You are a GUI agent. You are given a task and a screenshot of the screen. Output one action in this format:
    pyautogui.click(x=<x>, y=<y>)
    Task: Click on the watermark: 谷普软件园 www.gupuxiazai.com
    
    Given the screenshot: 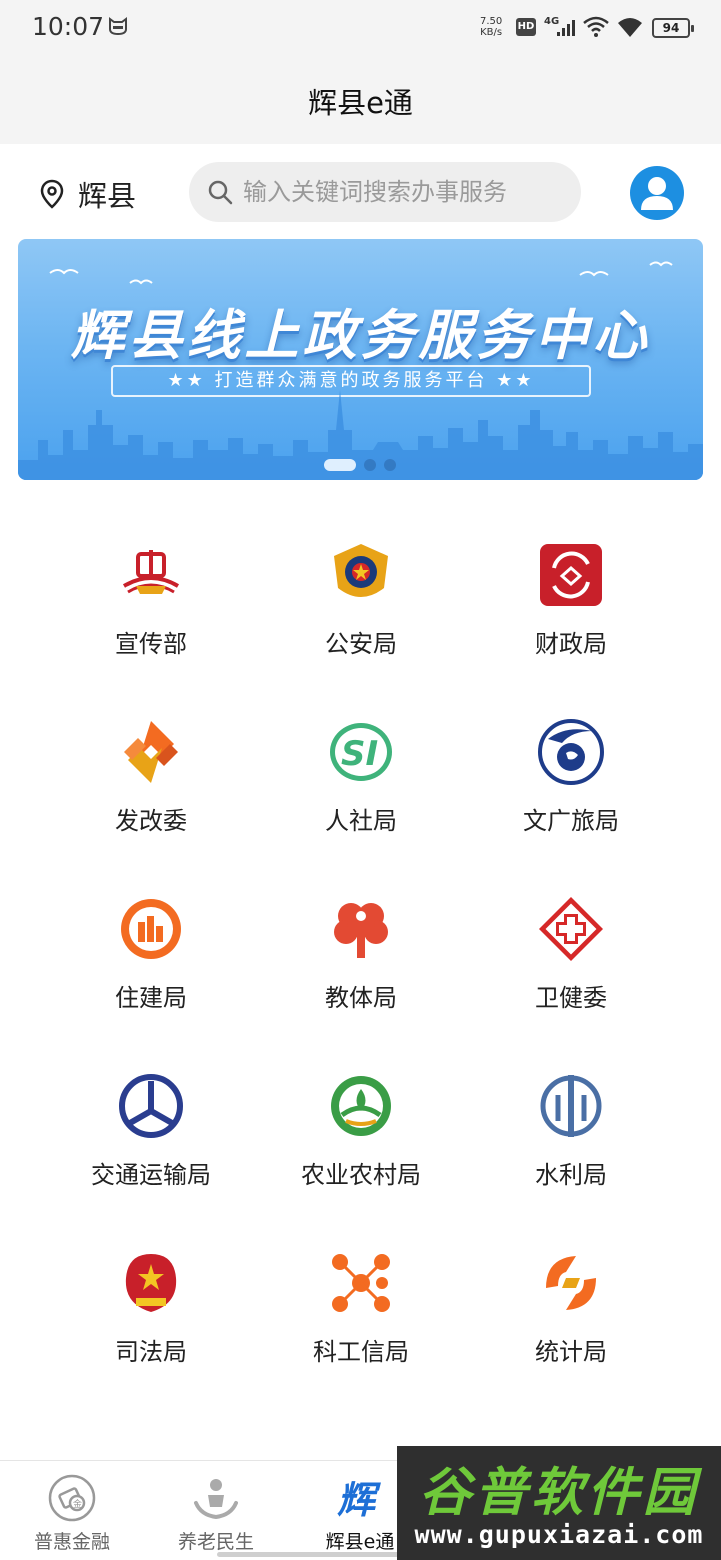 What is the action you would take?
    pyautogui.click(x=559, y=1503)
    